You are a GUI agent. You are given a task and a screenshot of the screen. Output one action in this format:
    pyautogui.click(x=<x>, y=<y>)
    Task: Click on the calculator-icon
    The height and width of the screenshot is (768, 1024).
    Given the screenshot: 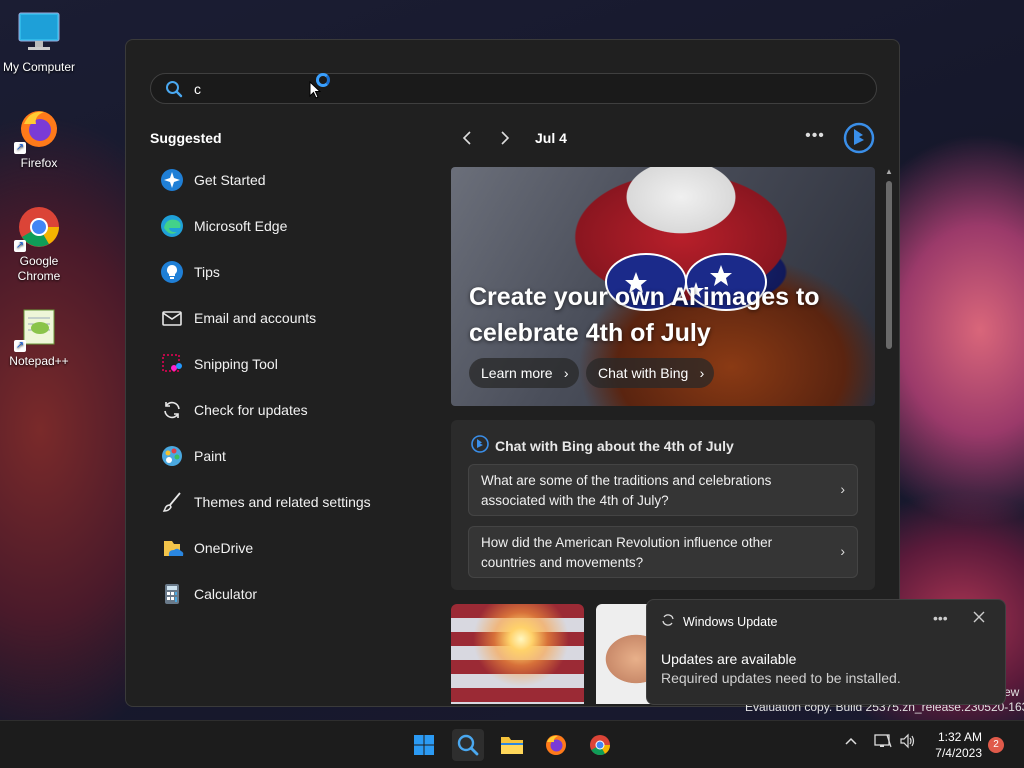 What is the action you would take?
    pyautogui.click(x=172, y=594)
    